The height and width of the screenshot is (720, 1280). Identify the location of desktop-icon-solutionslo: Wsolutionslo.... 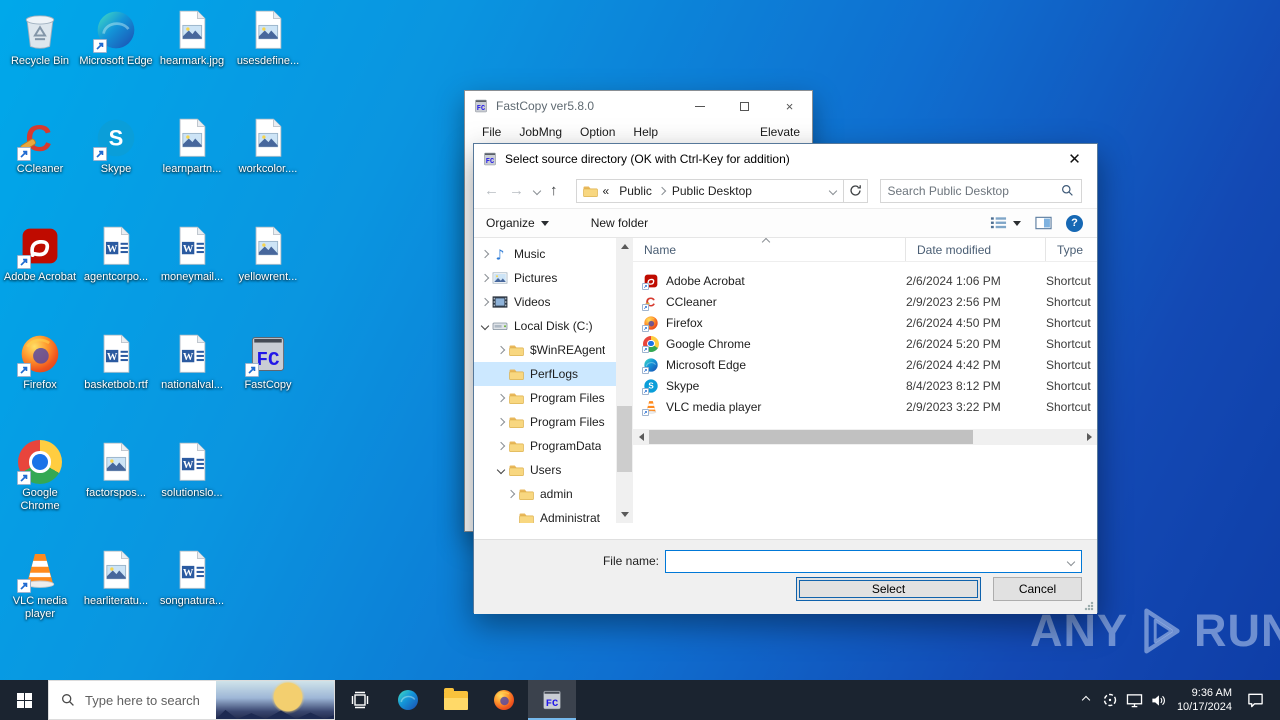
(192, 488).